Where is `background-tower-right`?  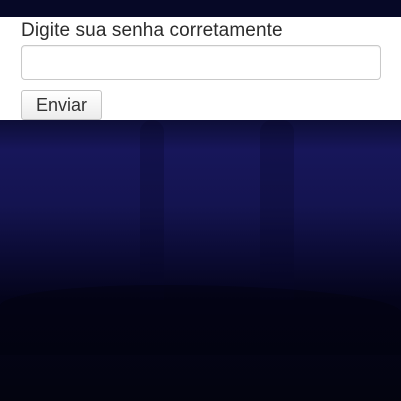 background-tower-right is located at coordinates (277, 210).